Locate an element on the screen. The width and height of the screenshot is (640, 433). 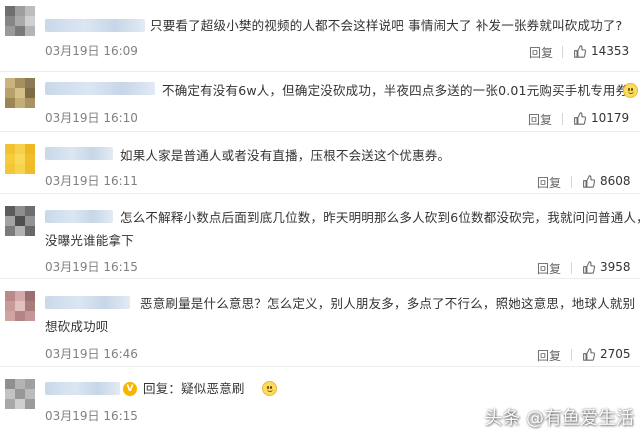
watermark: 头条 @有鱼爱生活 is located at coordinates (559, 418).